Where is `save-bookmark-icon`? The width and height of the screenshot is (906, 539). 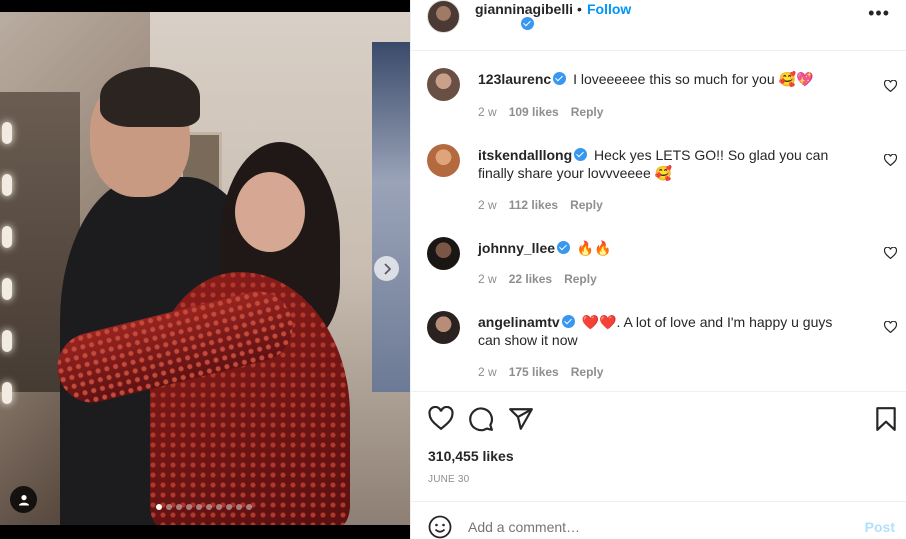 save-bookmark-icon is located at coordinates (886, 419).